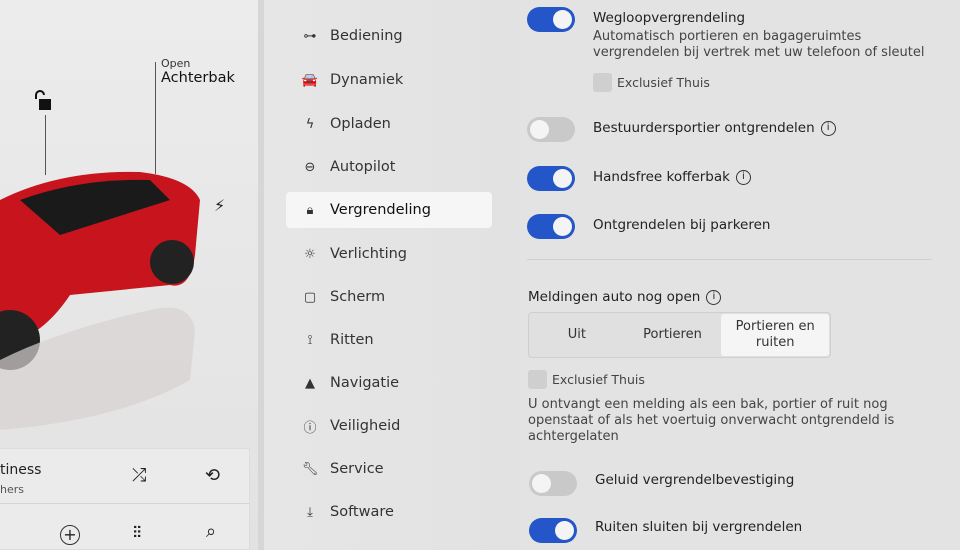 The width and height of the screenshot is (960, 550). What do you see at coordinates (602, 82) in the screenshot?
I see `walkaway-exclude-home-checkbox` at bounding box center [602, 82].